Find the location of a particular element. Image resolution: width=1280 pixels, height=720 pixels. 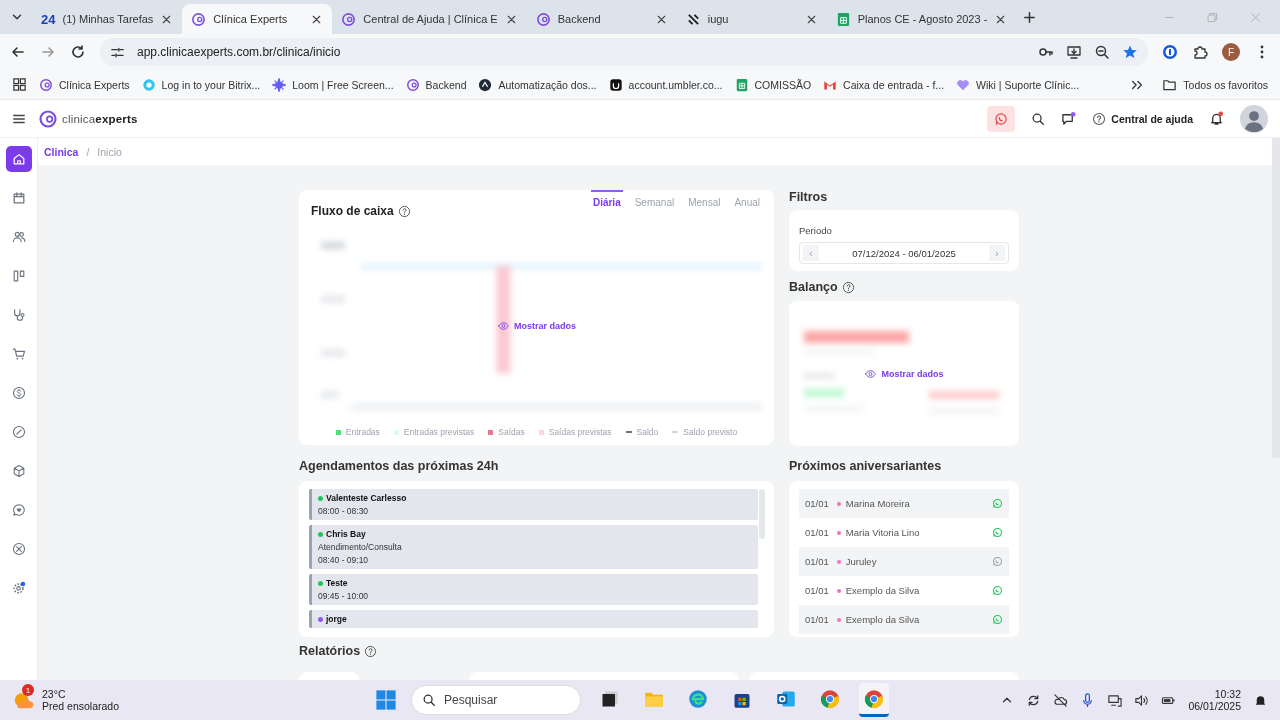

appointment-time: 08:40 - 09:10 is located at coordinates (344, 560).